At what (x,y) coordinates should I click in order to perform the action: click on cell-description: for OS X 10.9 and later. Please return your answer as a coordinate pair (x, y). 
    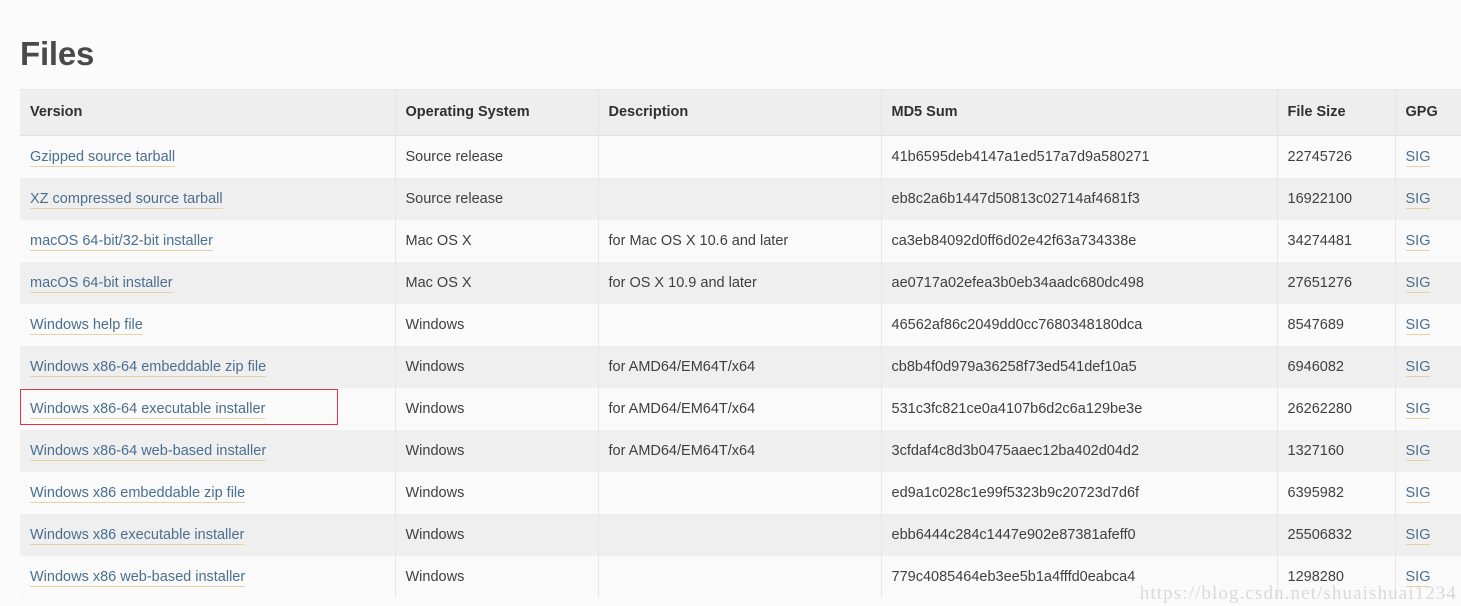
    Looking at the image, I should click on (740, 283).